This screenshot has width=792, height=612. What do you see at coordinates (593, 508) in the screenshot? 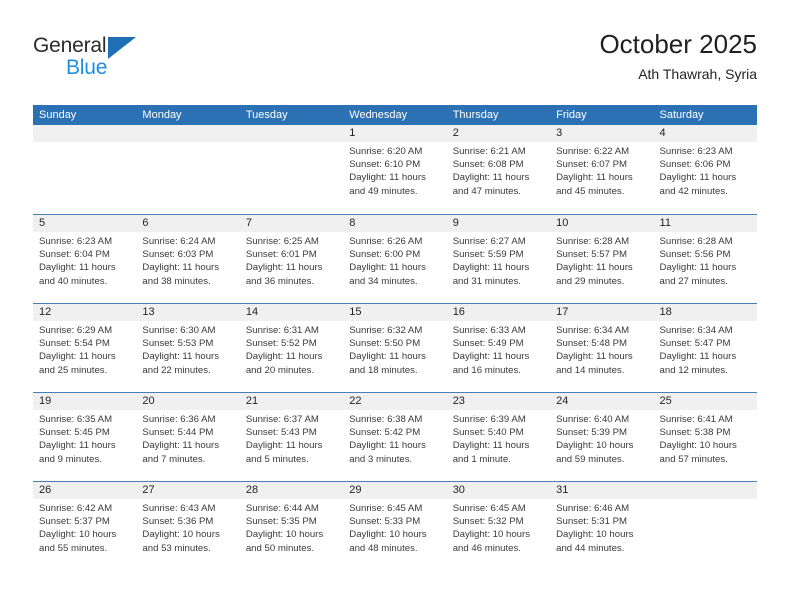
I see `sunrise-text: Sunrise: 6:46 AM` at bounding box center [593, 508].